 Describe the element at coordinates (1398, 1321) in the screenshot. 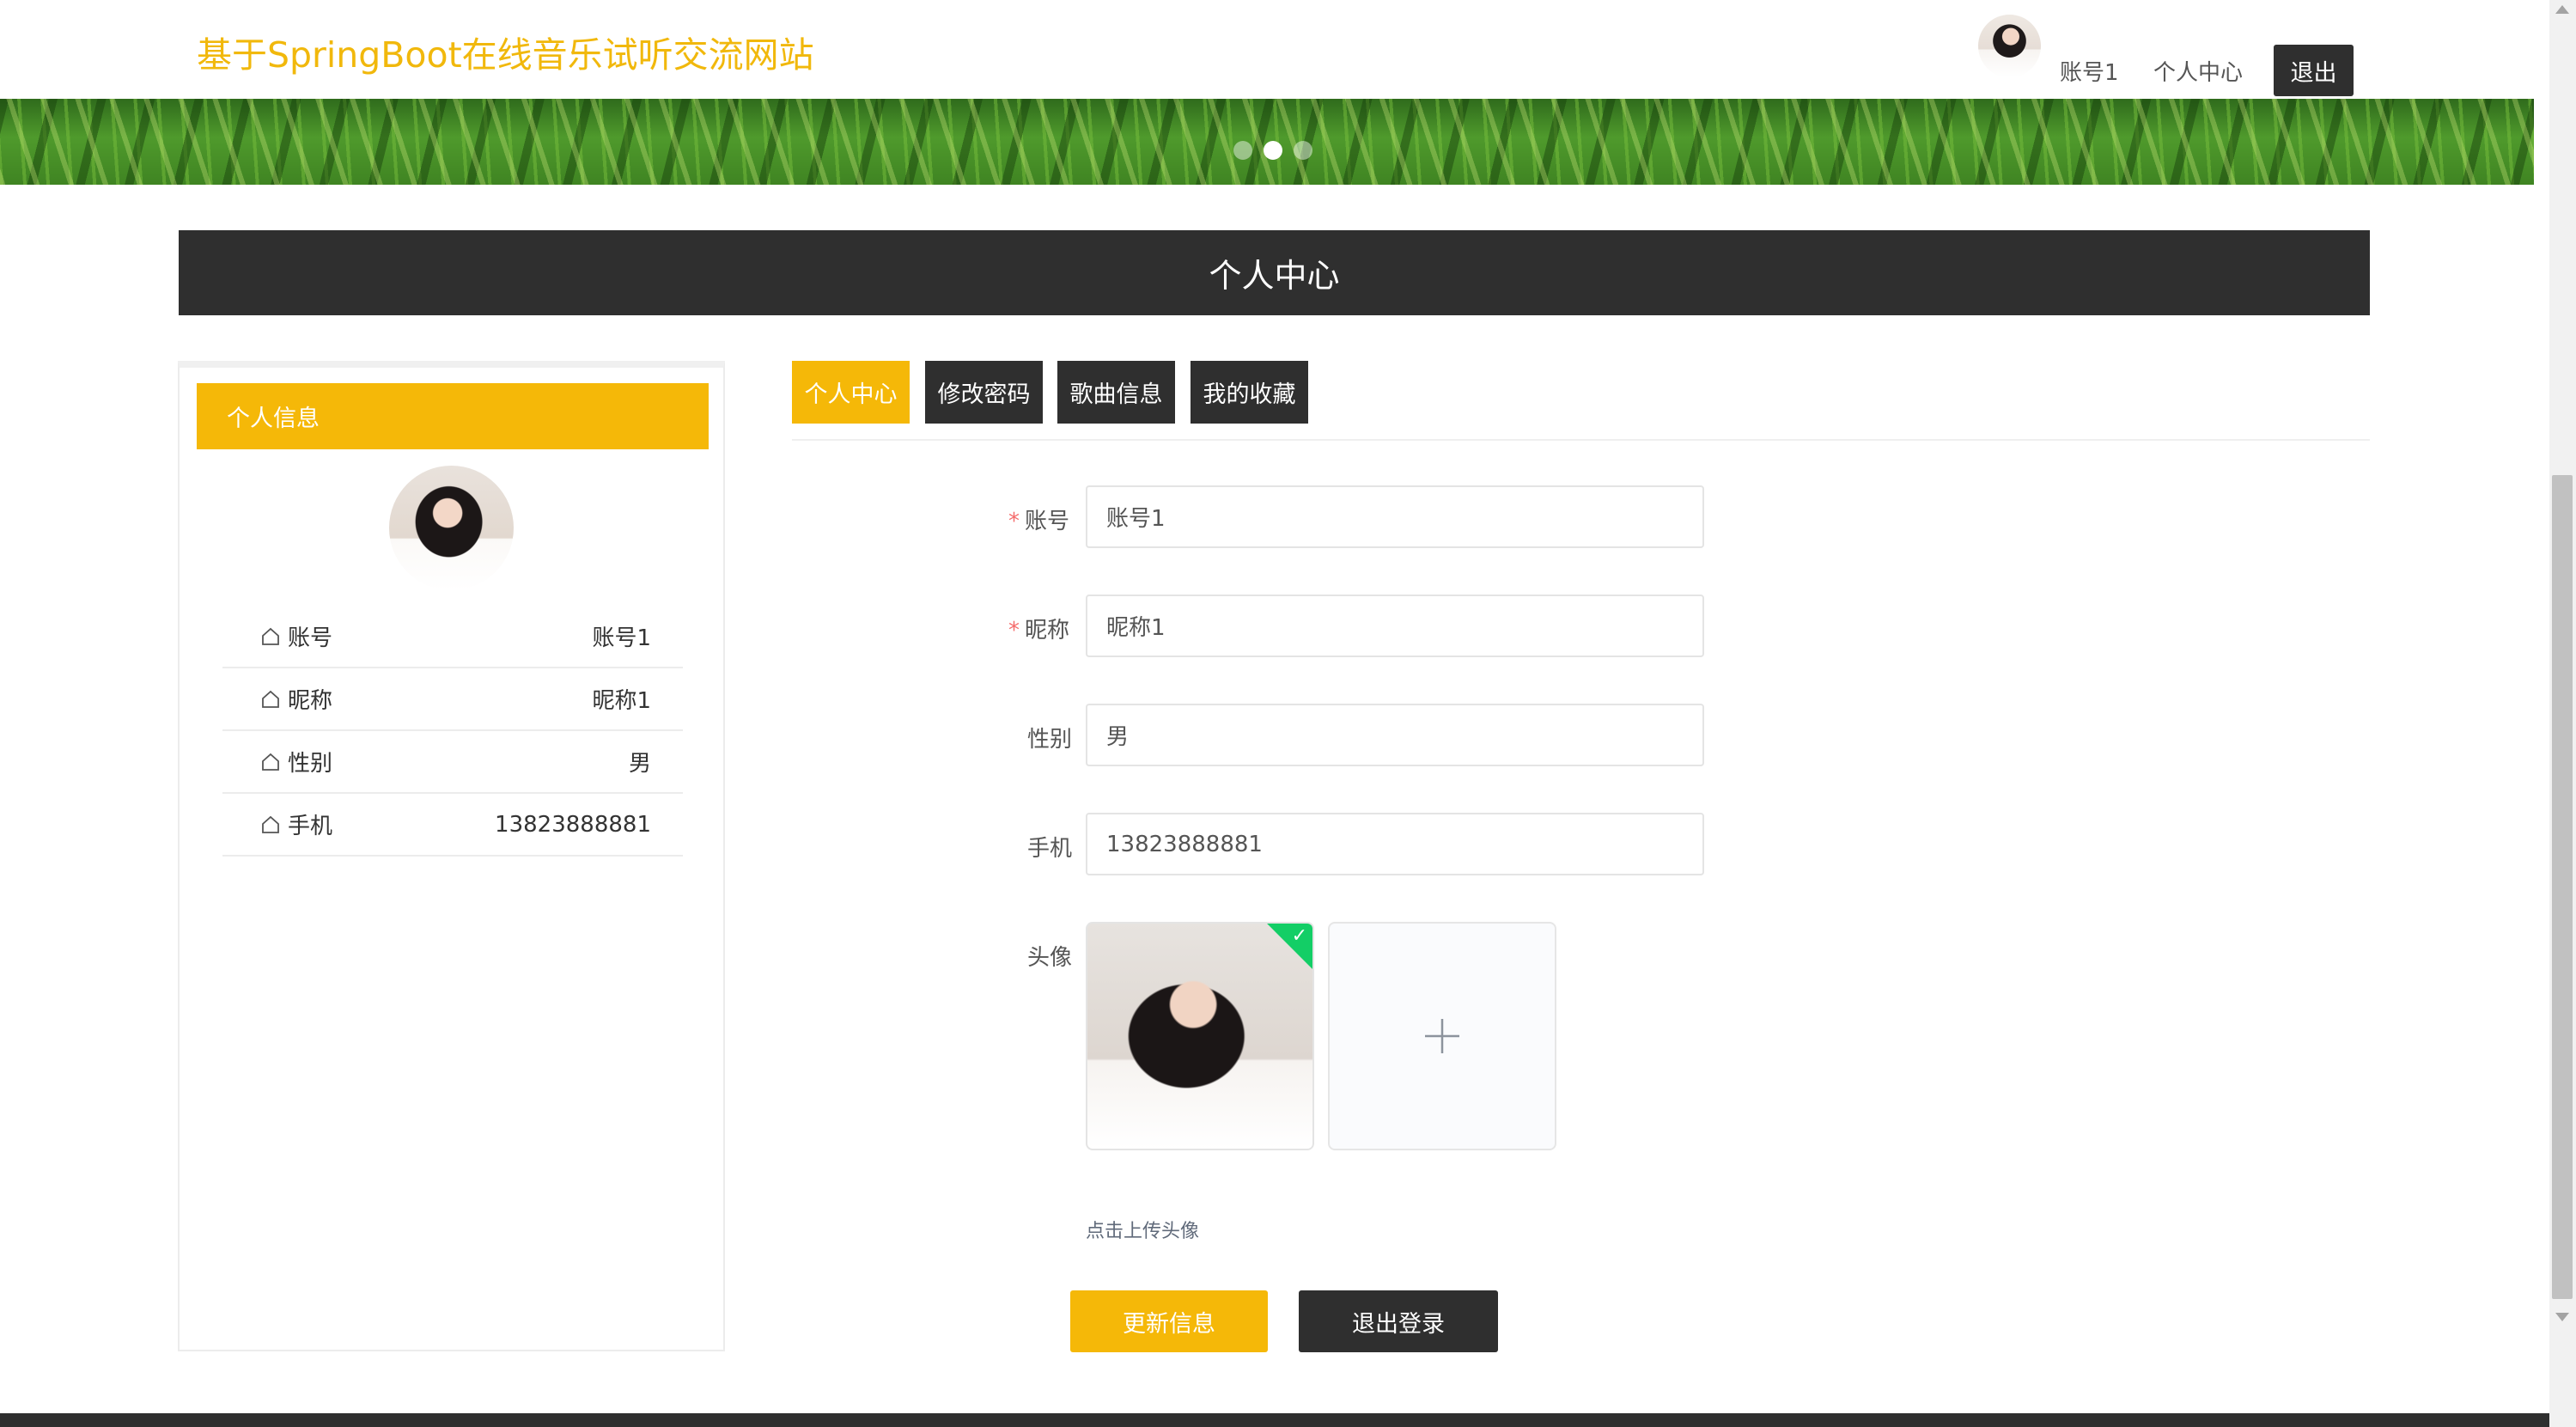

I see `logout-button: 退出登录` at that location.